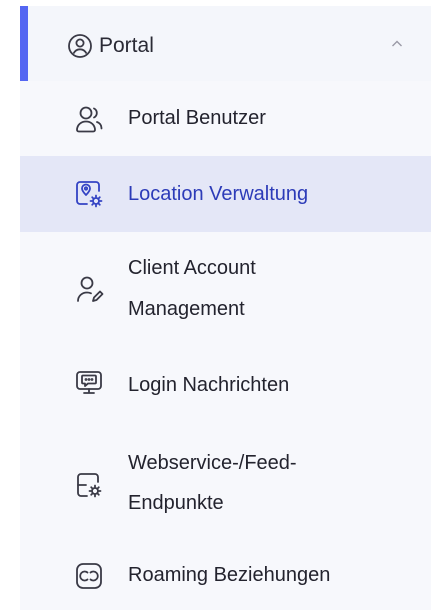 The image size is (431, 610). What do you see at coordinates (218, 194) in the screenshot?
I see `sidebar-item-label: Location Verwaltung` at bounding box center [218, 194].